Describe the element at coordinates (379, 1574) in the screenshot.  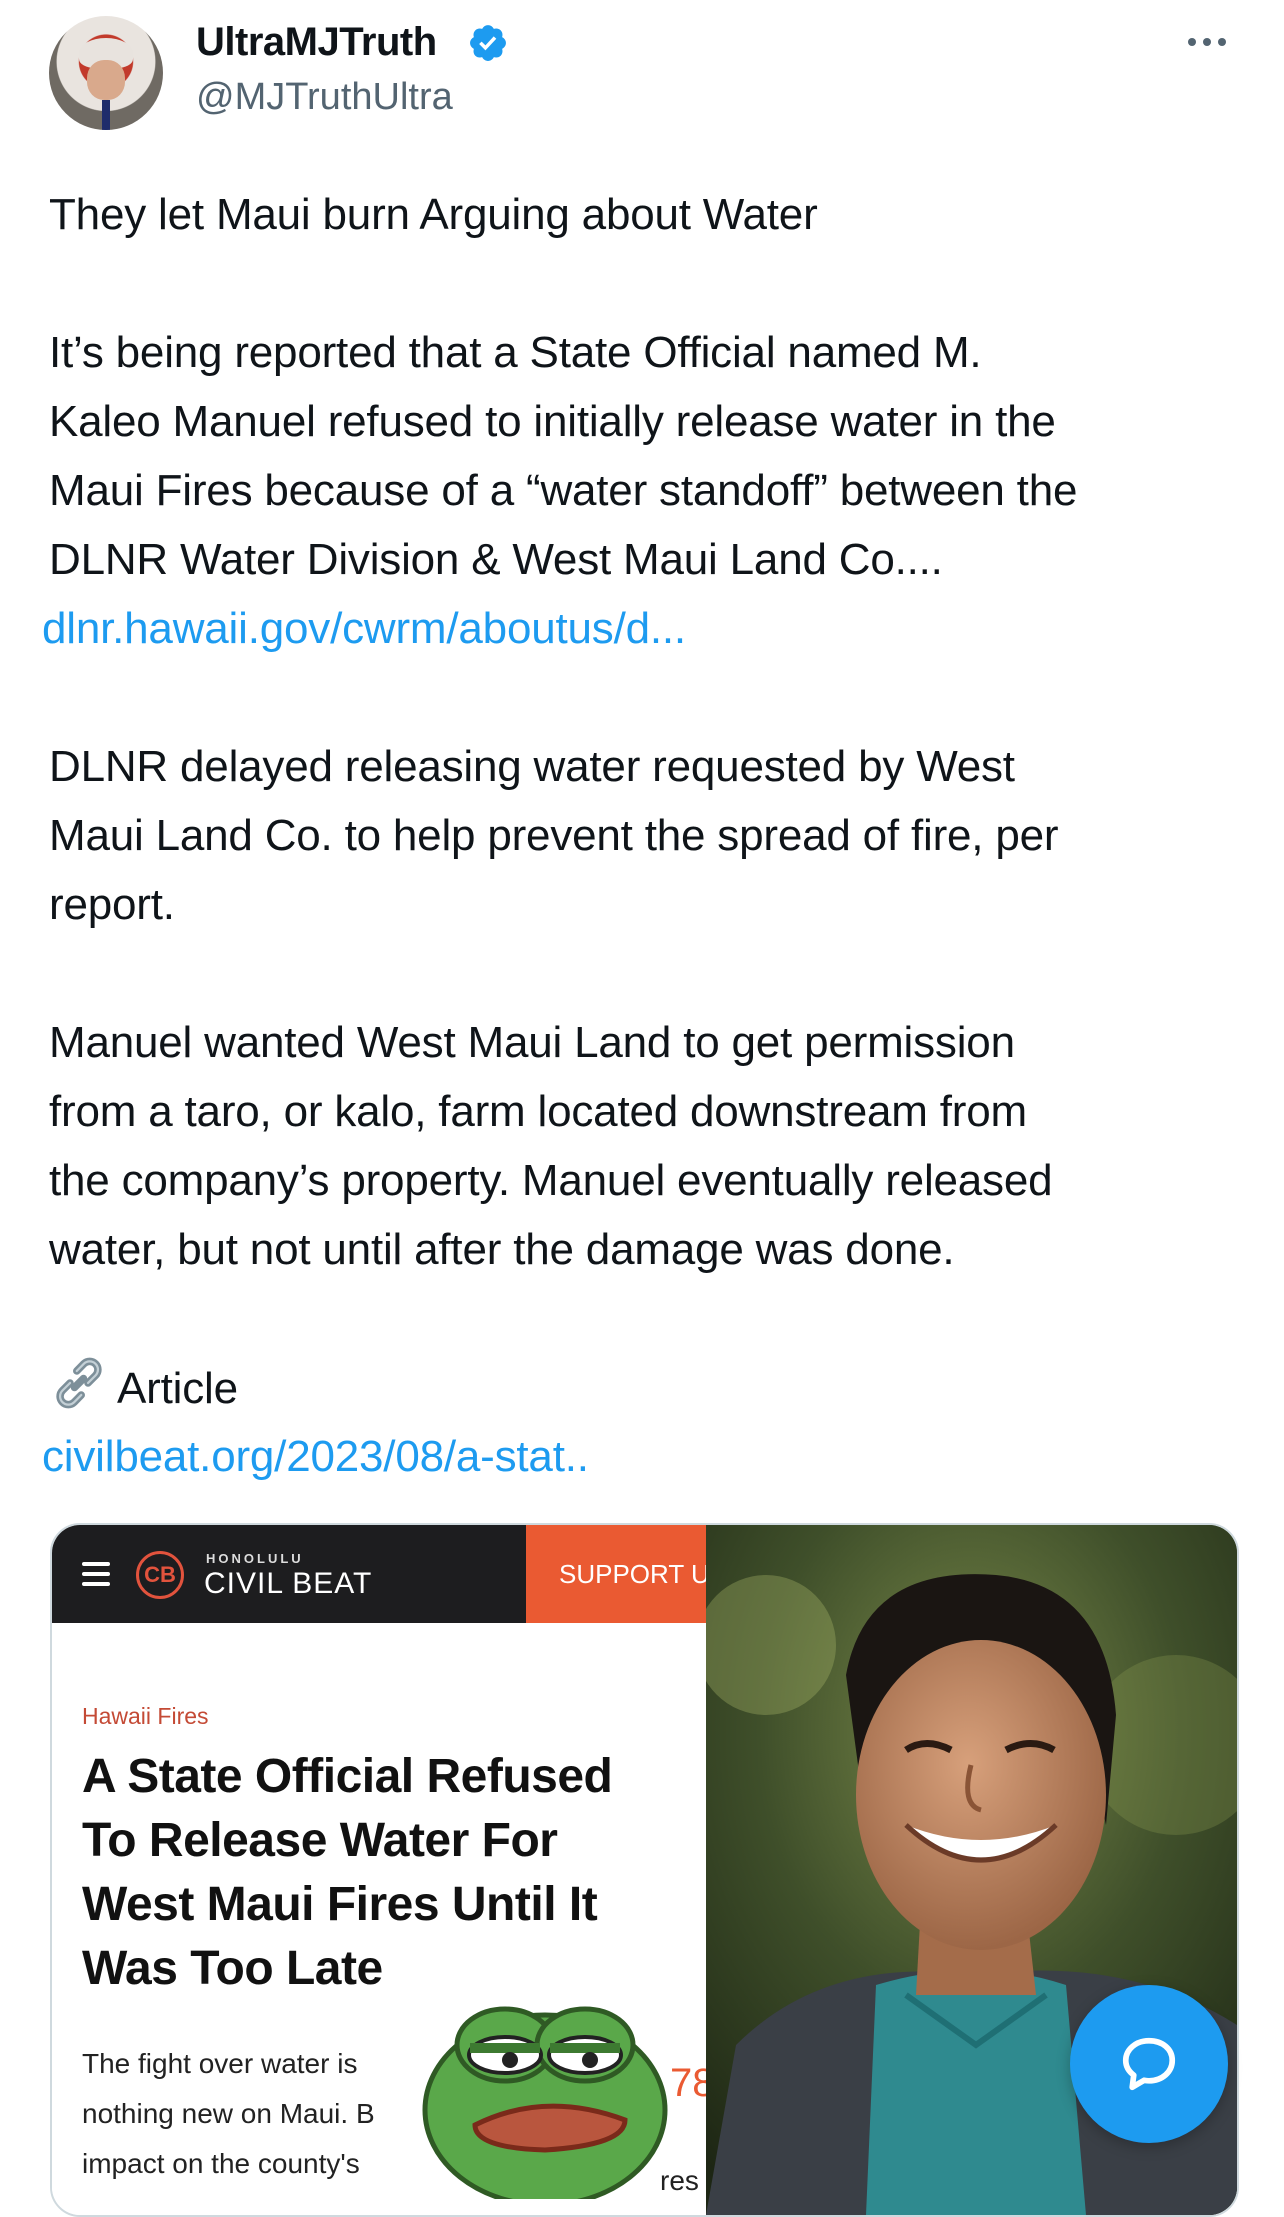
I see `civil-beat-header: CB HONOLULU CIVIL BEAT SUPPORT US` at that location.